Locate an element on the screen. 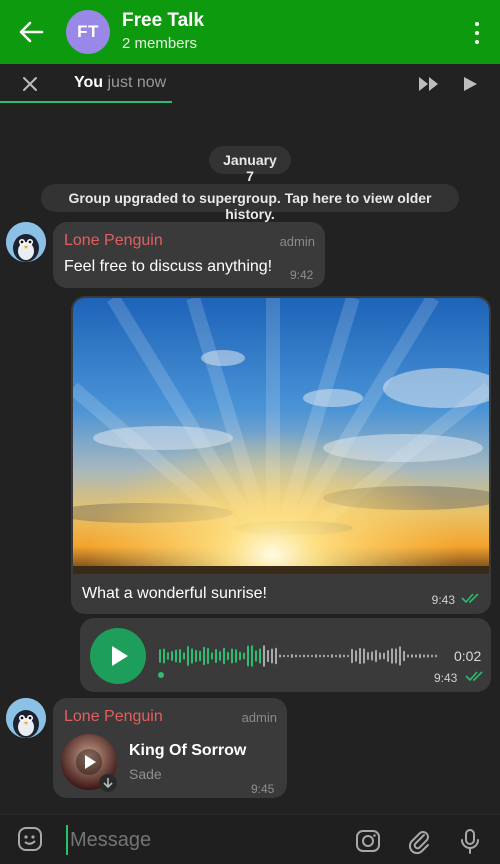  story-info: You just now is located at coordinates (120, 83).